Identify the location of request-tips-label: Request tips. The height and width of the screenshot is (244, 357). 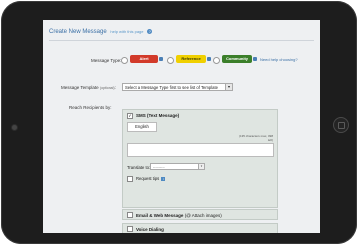
(148, 179).